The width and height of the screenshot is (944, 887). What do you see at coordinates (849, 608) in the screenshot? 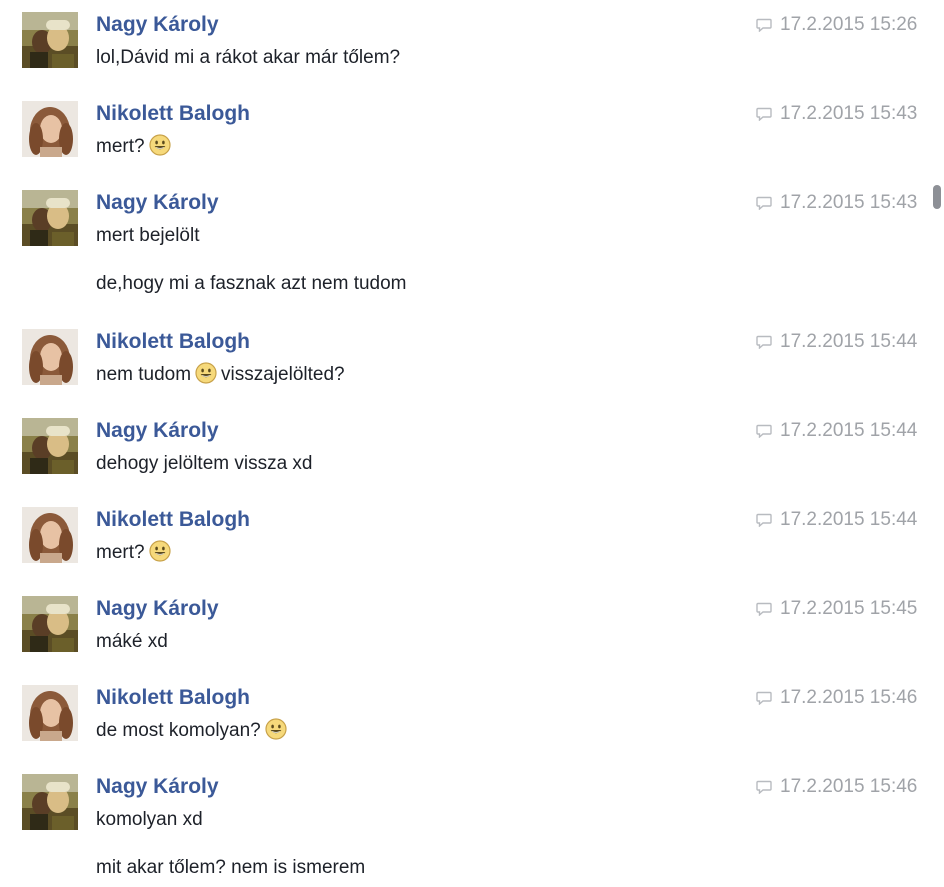
I see `timestamp-text: 17.2.2015 15:45` at bounding box center [849, 608].